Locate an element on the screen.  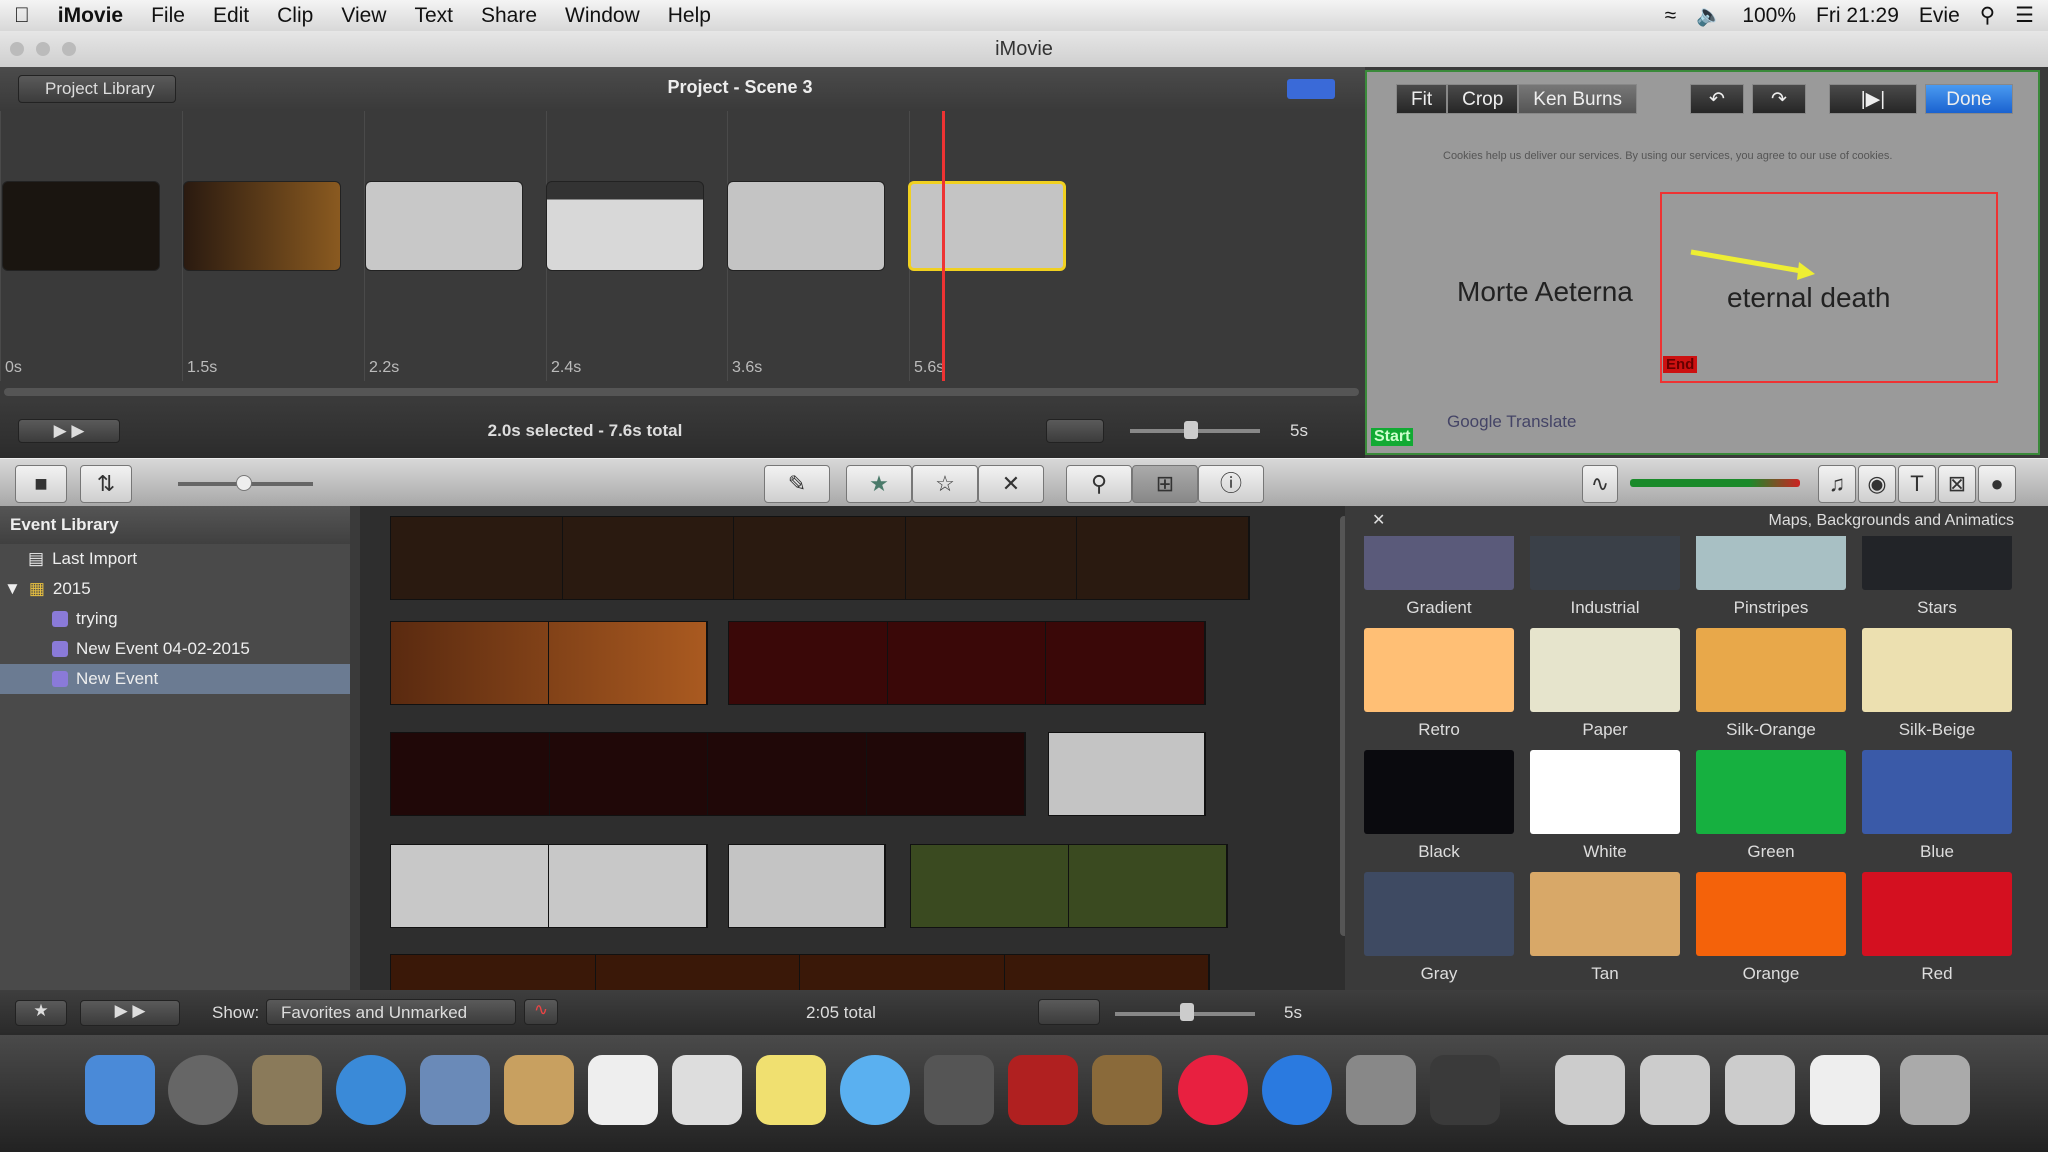
battery-status: 100% is located at coordinates (1769, 16).